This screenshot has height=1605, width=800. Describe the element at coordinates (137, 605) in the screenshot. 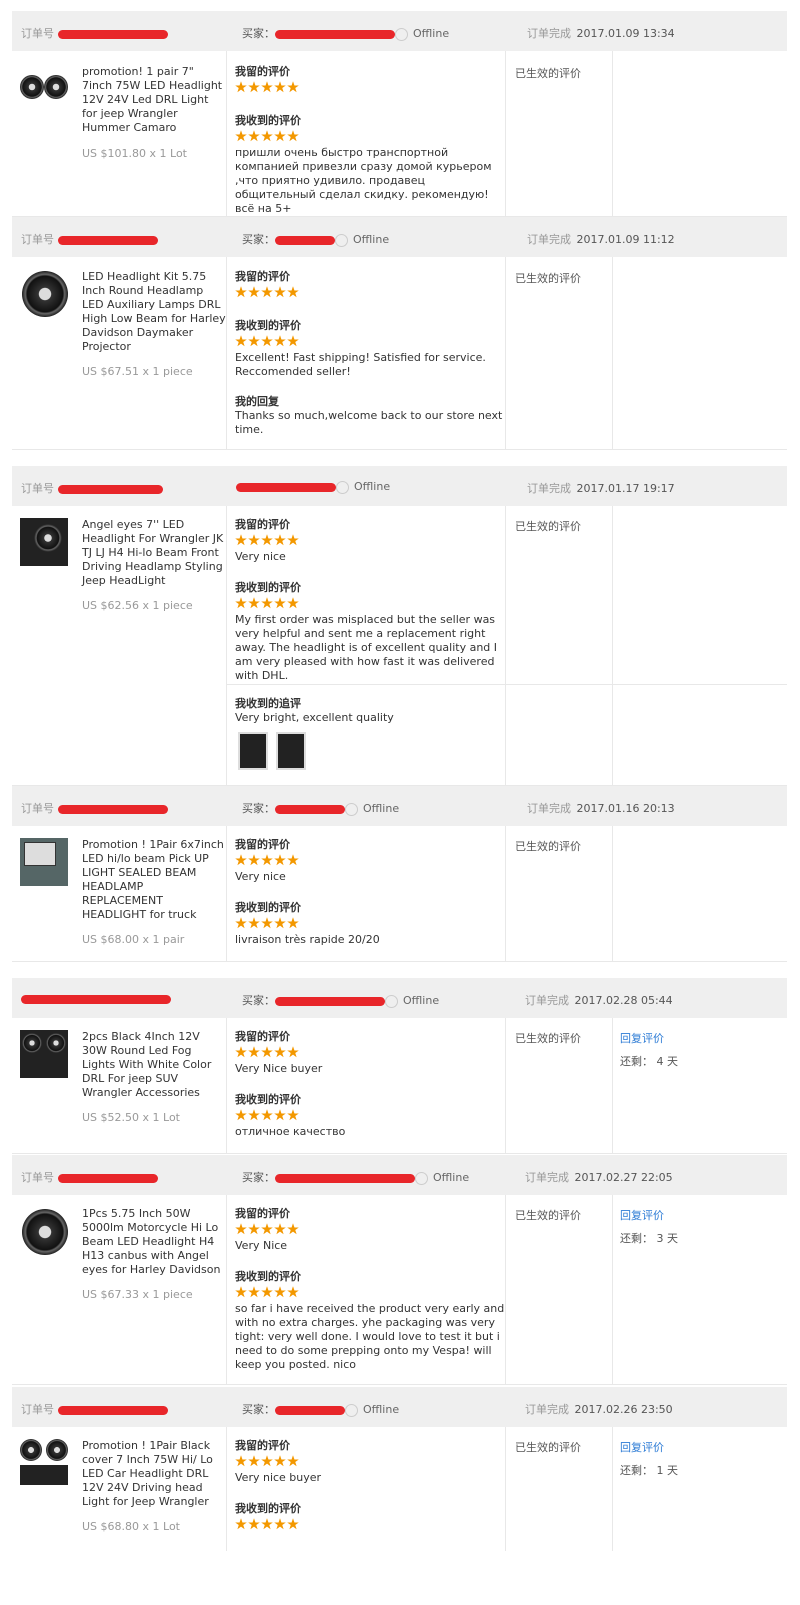

I see `product-price: US $62.56 x 1 piece` at that location.